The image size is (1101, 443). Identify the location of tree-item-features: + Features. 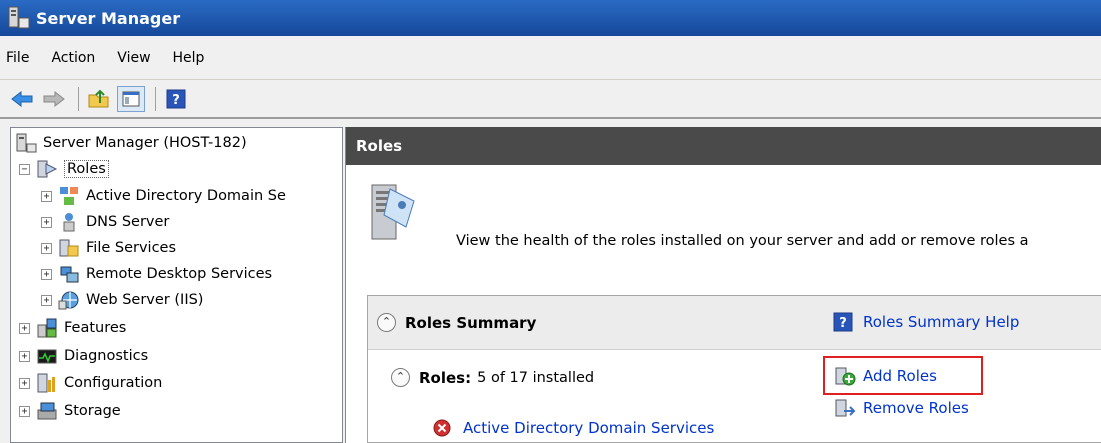
(72, 328).